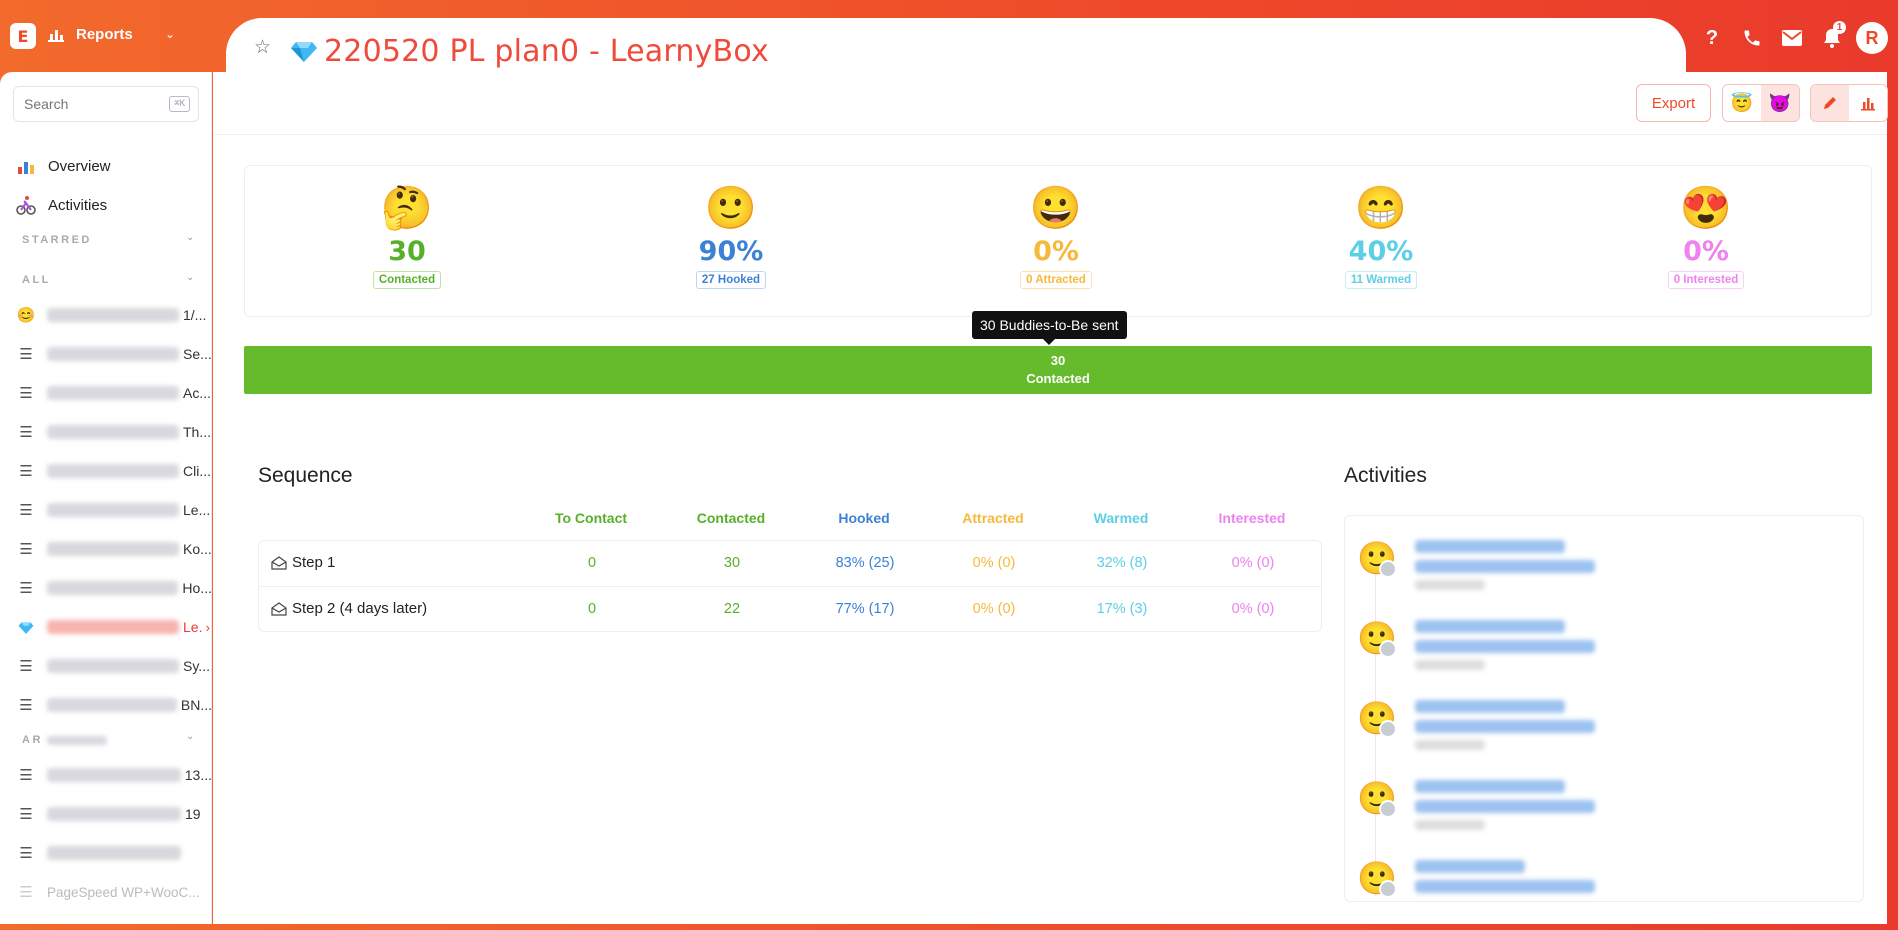  Describe the element at coordinates (113, 627) in the screenshot. I see `sidebar-item-active: Le. ›` at that location.